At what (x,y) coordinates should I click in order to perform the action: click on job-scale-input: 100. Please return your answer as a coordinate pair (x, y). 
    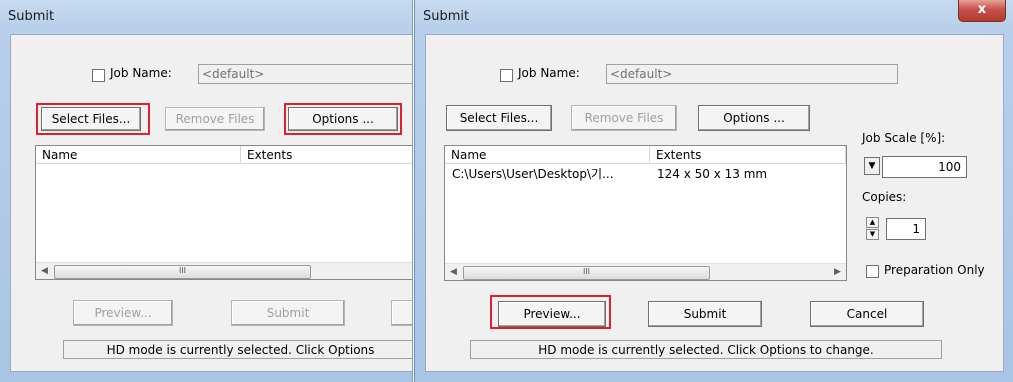
    Looking at the image, I should click on (924, 167).